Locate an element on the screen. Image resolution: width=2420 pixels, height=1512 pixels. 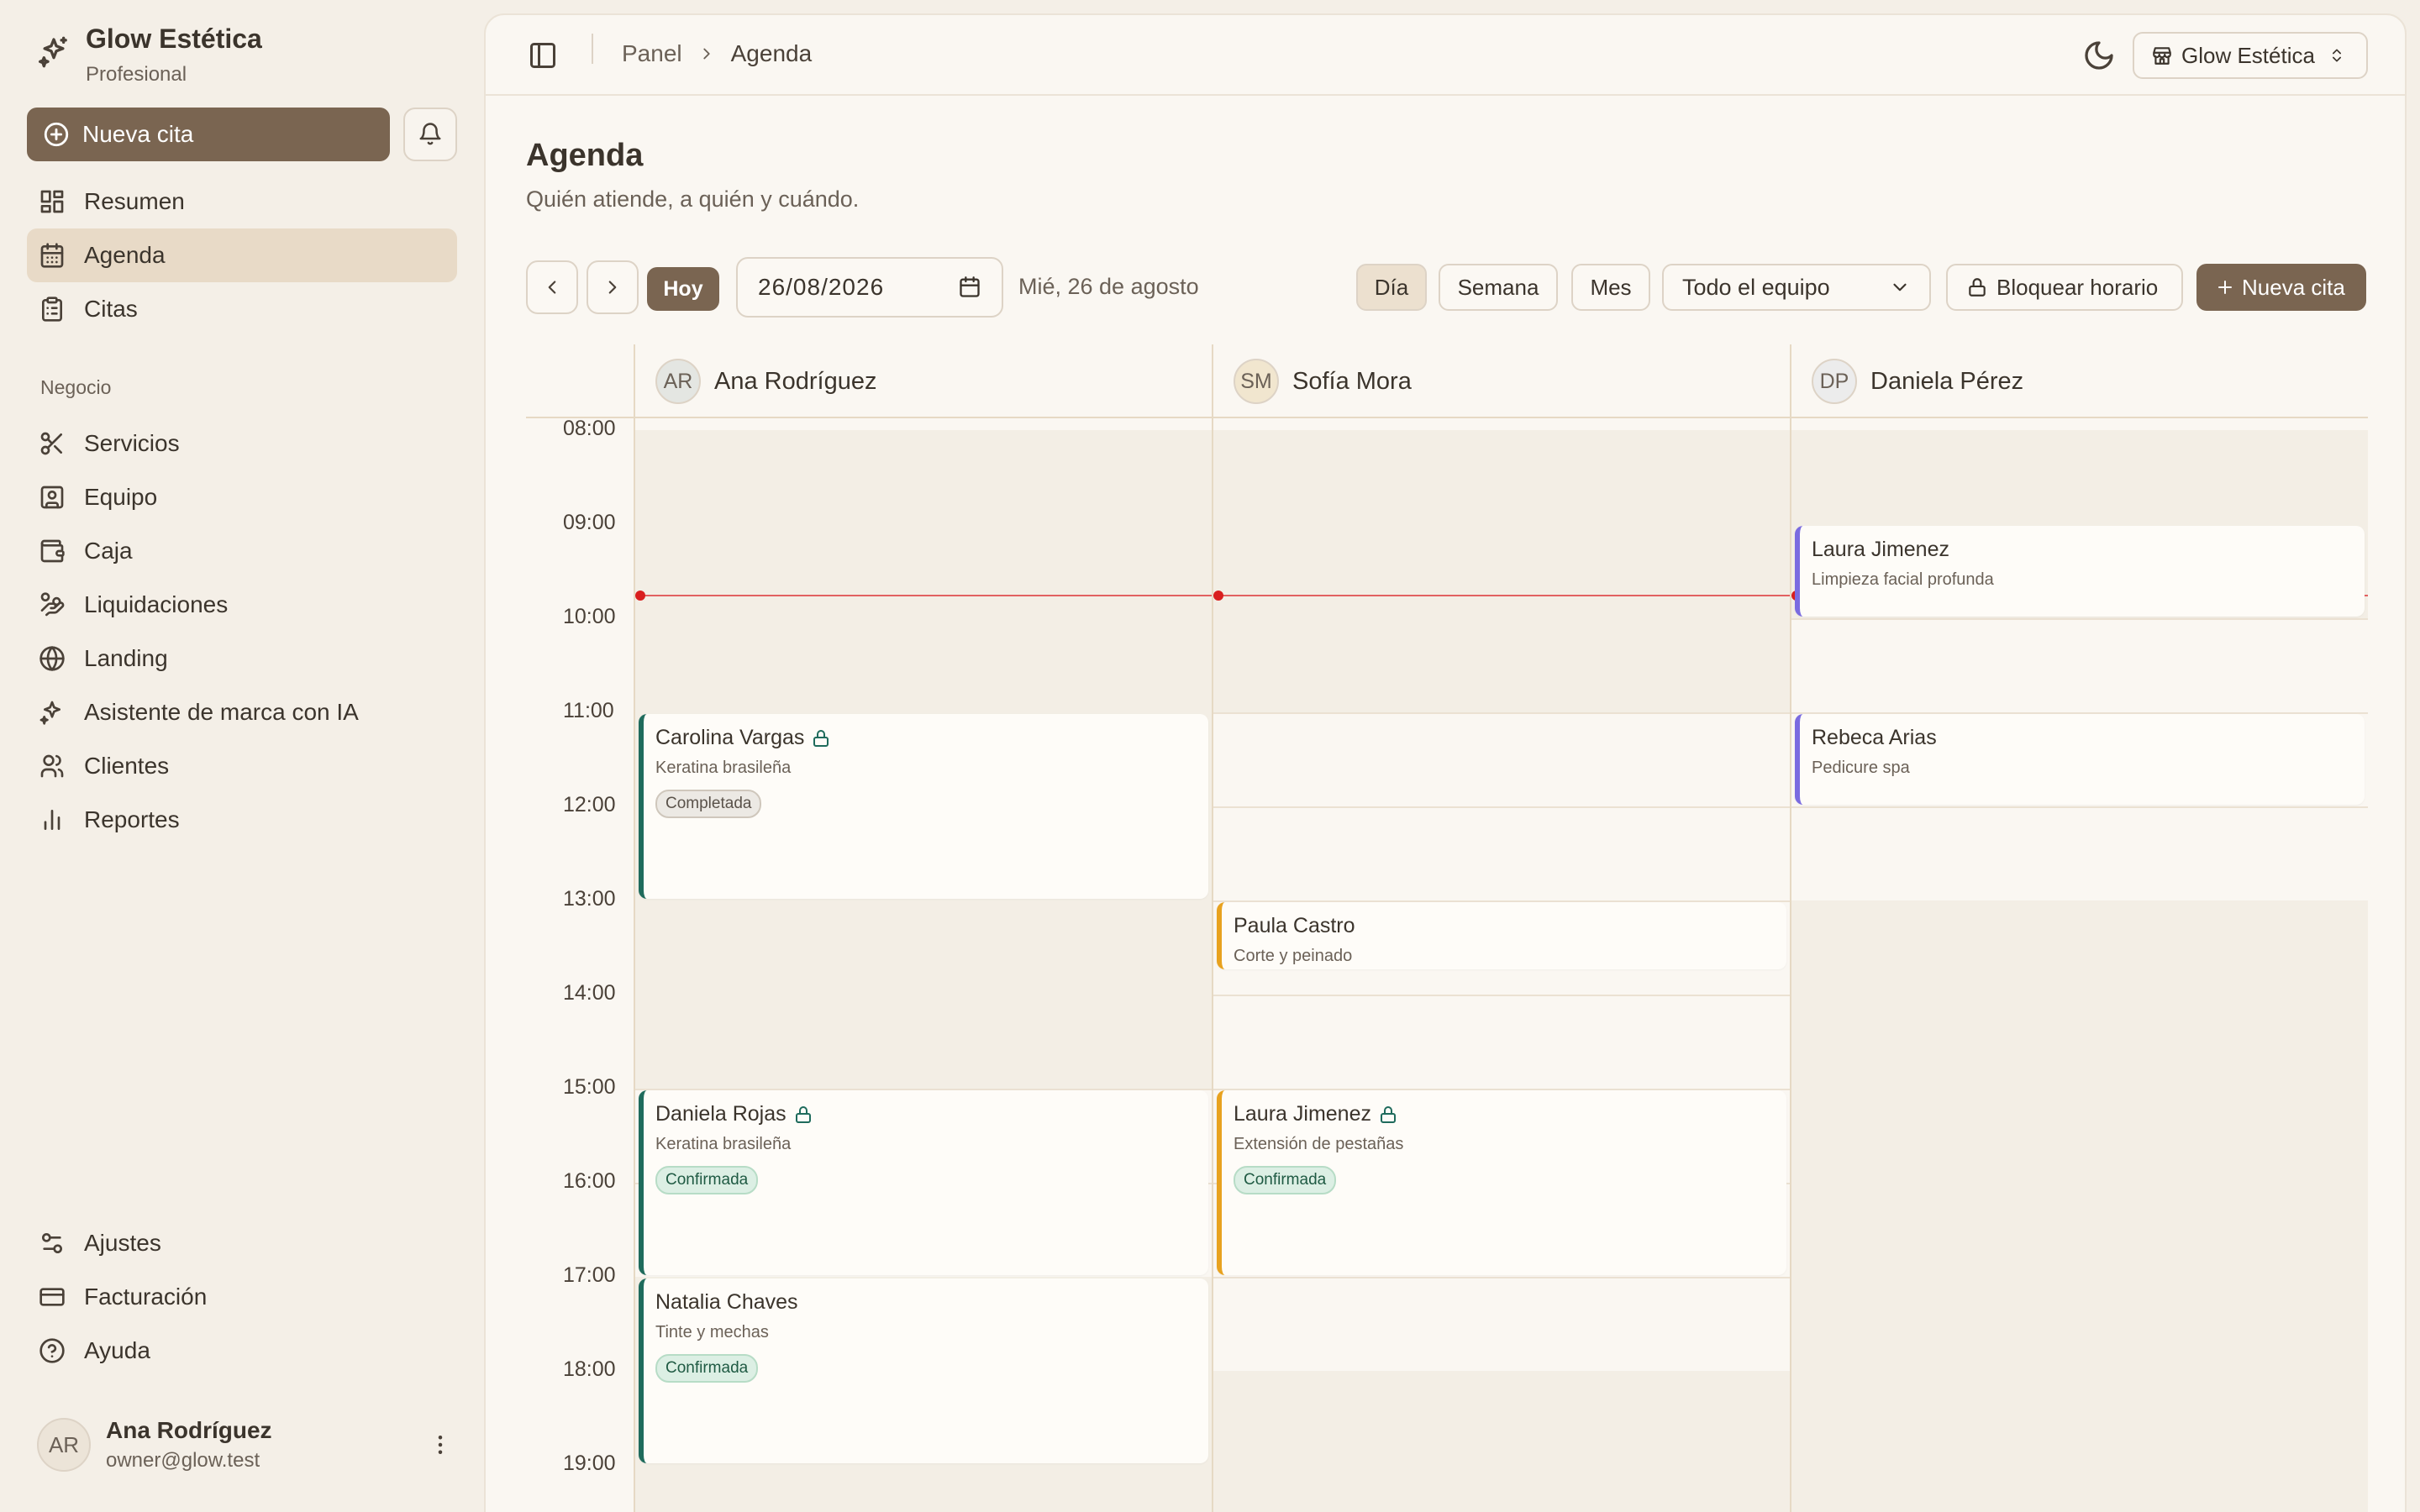
prev-day-button is located at coordinates (552, 287).